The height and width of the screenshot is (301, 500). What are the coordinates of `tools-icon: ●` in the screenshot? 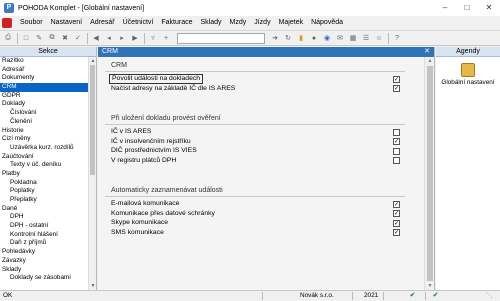 It's located at (314, 38).